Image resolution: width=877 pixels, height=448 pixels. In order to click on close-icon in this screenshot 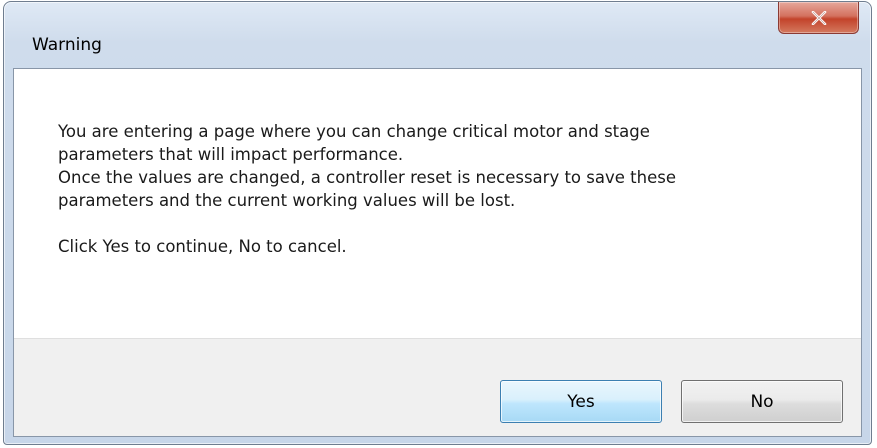, I will do `click(818, 17)`.